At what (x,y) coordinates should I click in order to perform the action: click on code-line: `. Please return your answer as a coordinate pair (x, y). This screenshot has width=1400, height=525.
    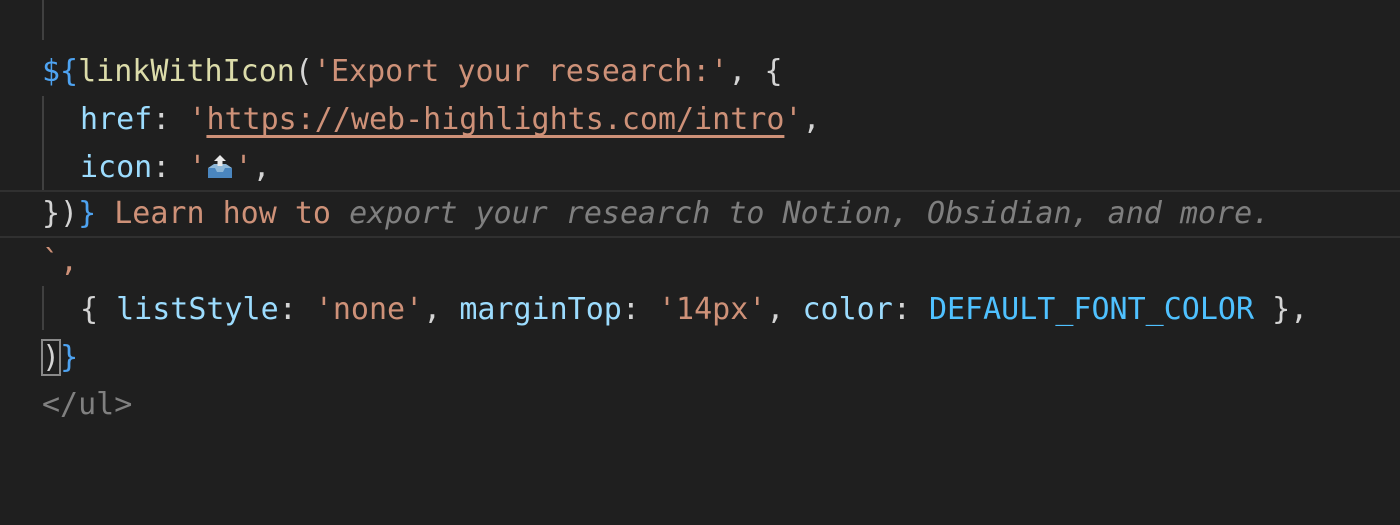
    Looking at the image, I should click on (700, 13).